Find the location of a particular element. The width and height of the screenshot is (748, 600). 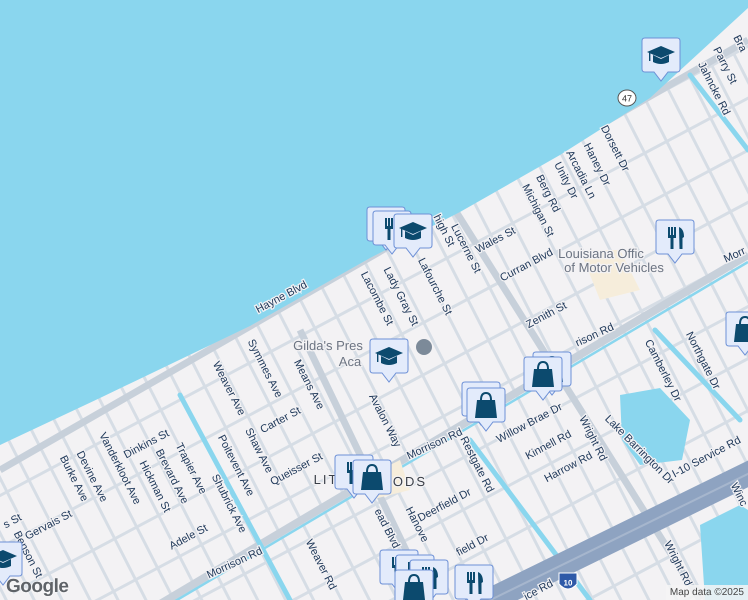

route-shield: 47 is located at coordinates (627, 98).